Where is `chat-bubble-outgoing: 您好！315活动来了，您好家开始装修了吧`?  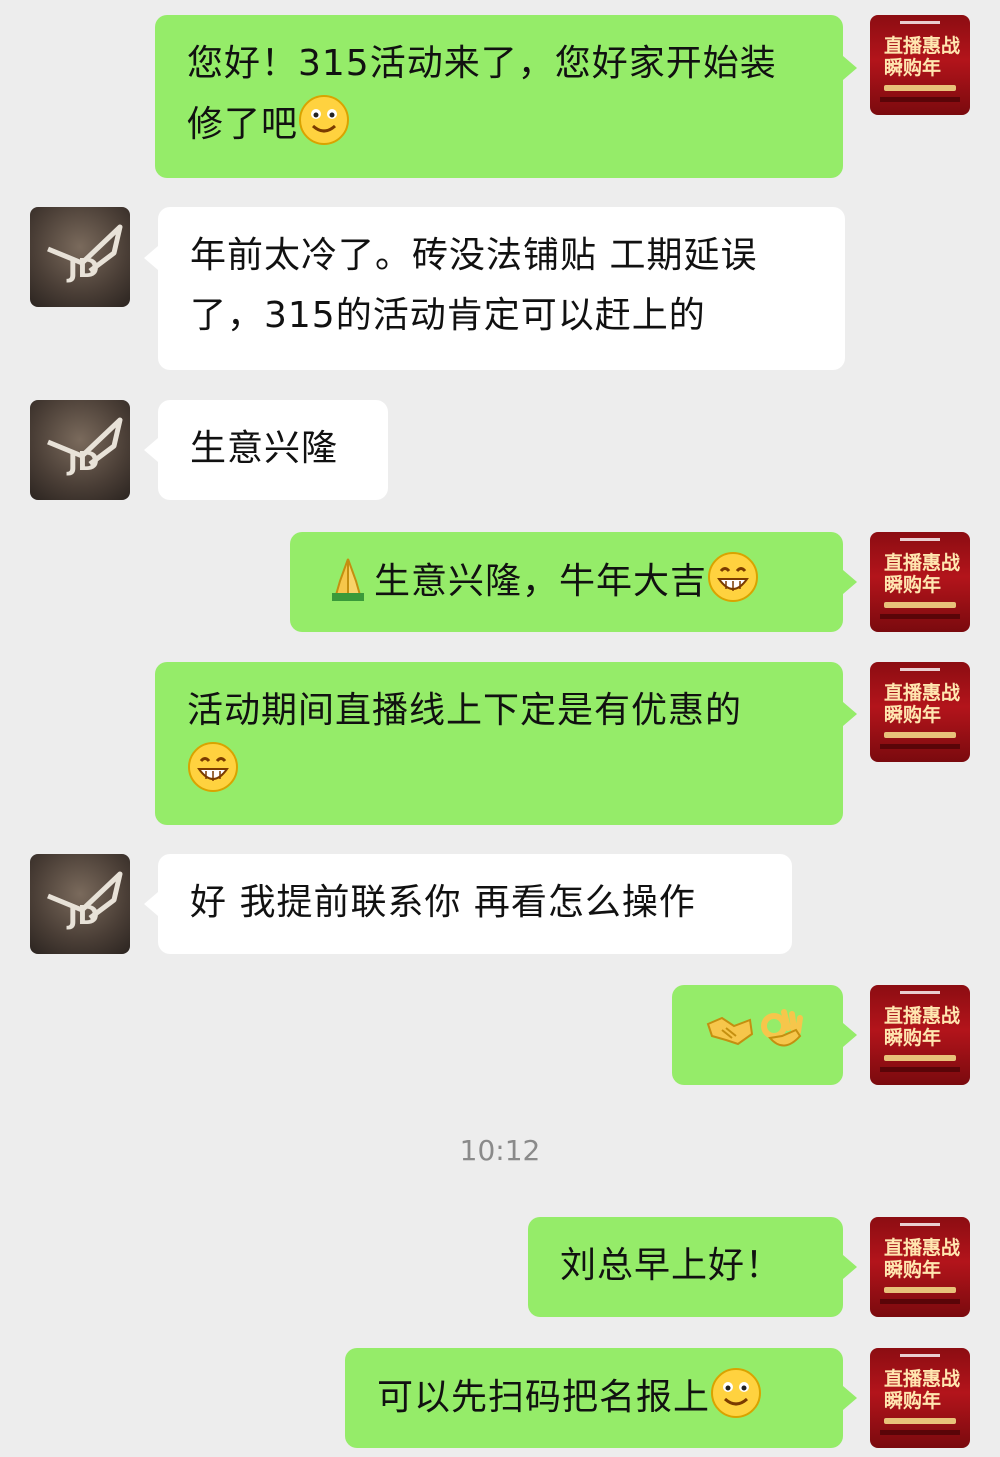 chat-bubble-outgoing: 您好！315活动来了，您好家开始装修了吧 is located at coordinates (499, 96).